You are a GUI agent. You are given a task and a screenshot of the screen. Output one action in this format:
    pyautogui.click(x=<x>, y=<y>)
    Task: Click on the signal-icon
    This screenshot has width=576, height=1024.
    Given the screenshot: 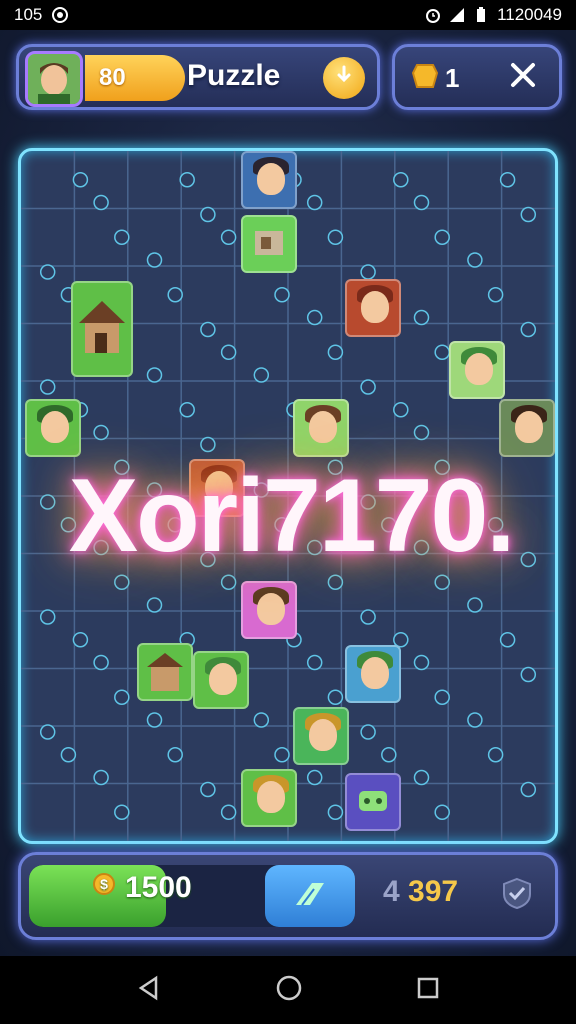 What is the action you would take?
    pyautogui.click(x=457, y=15)
    